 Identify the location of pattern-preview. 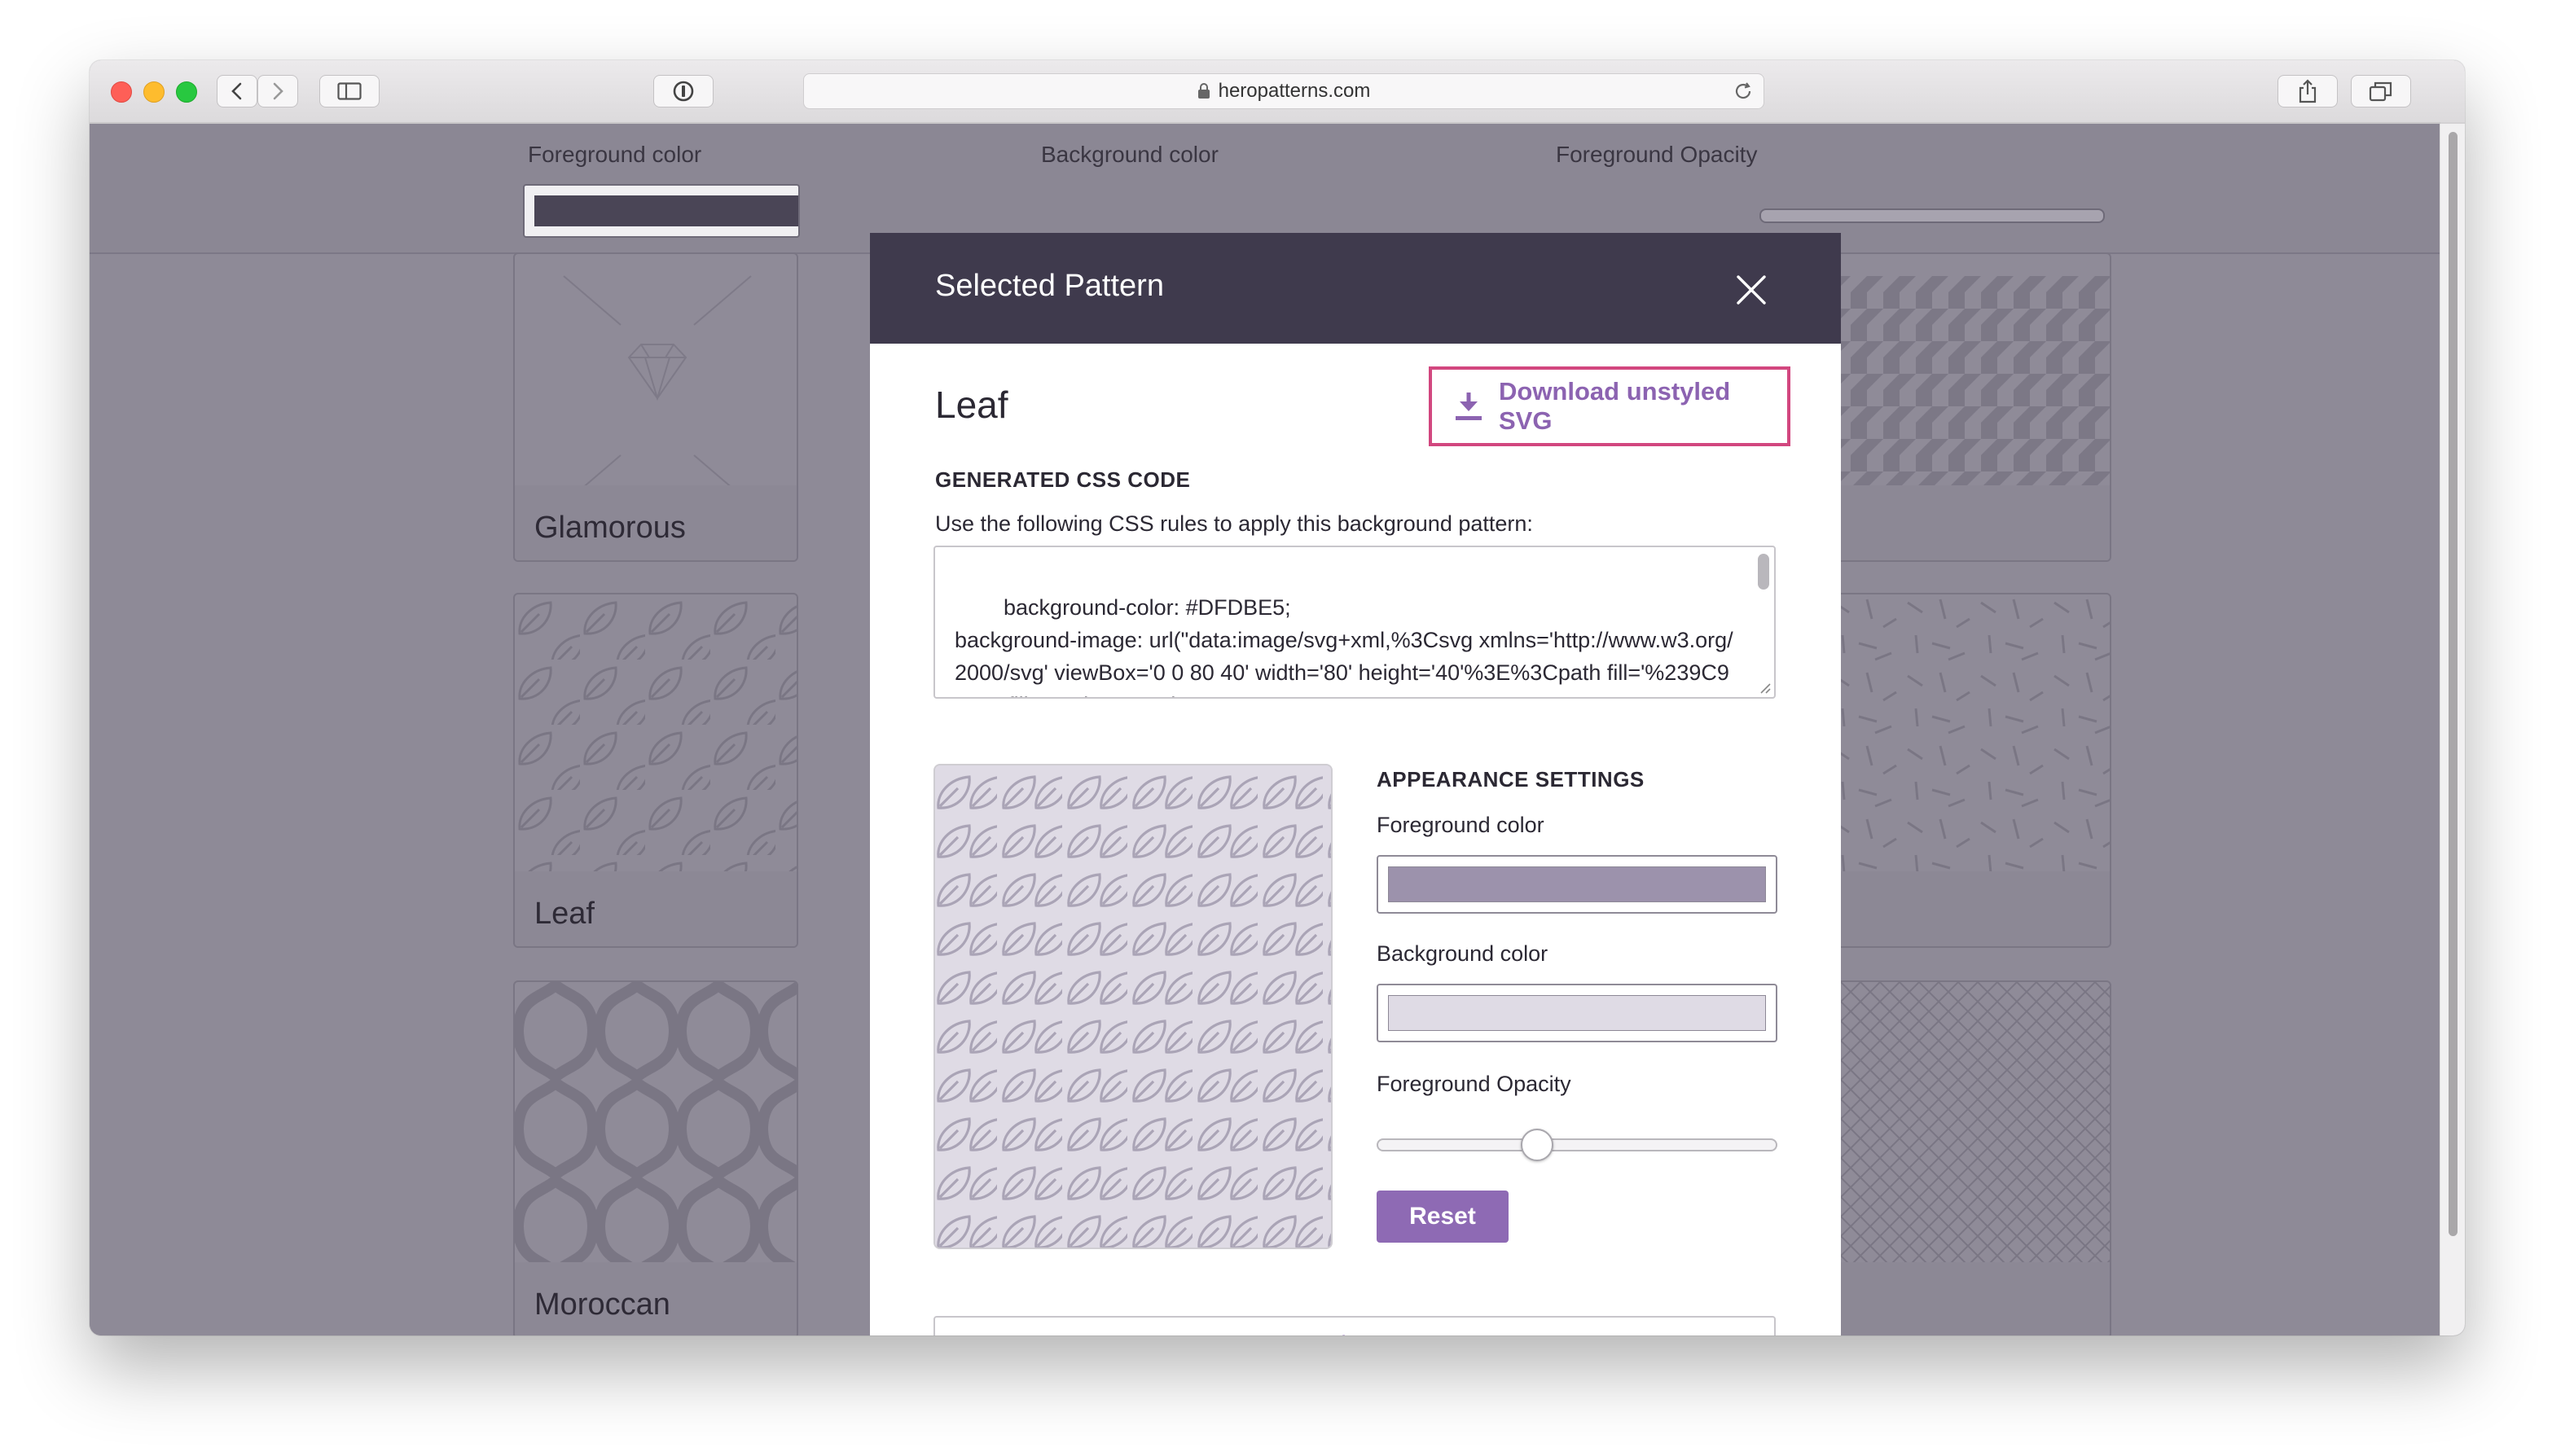
(1133, 1007).